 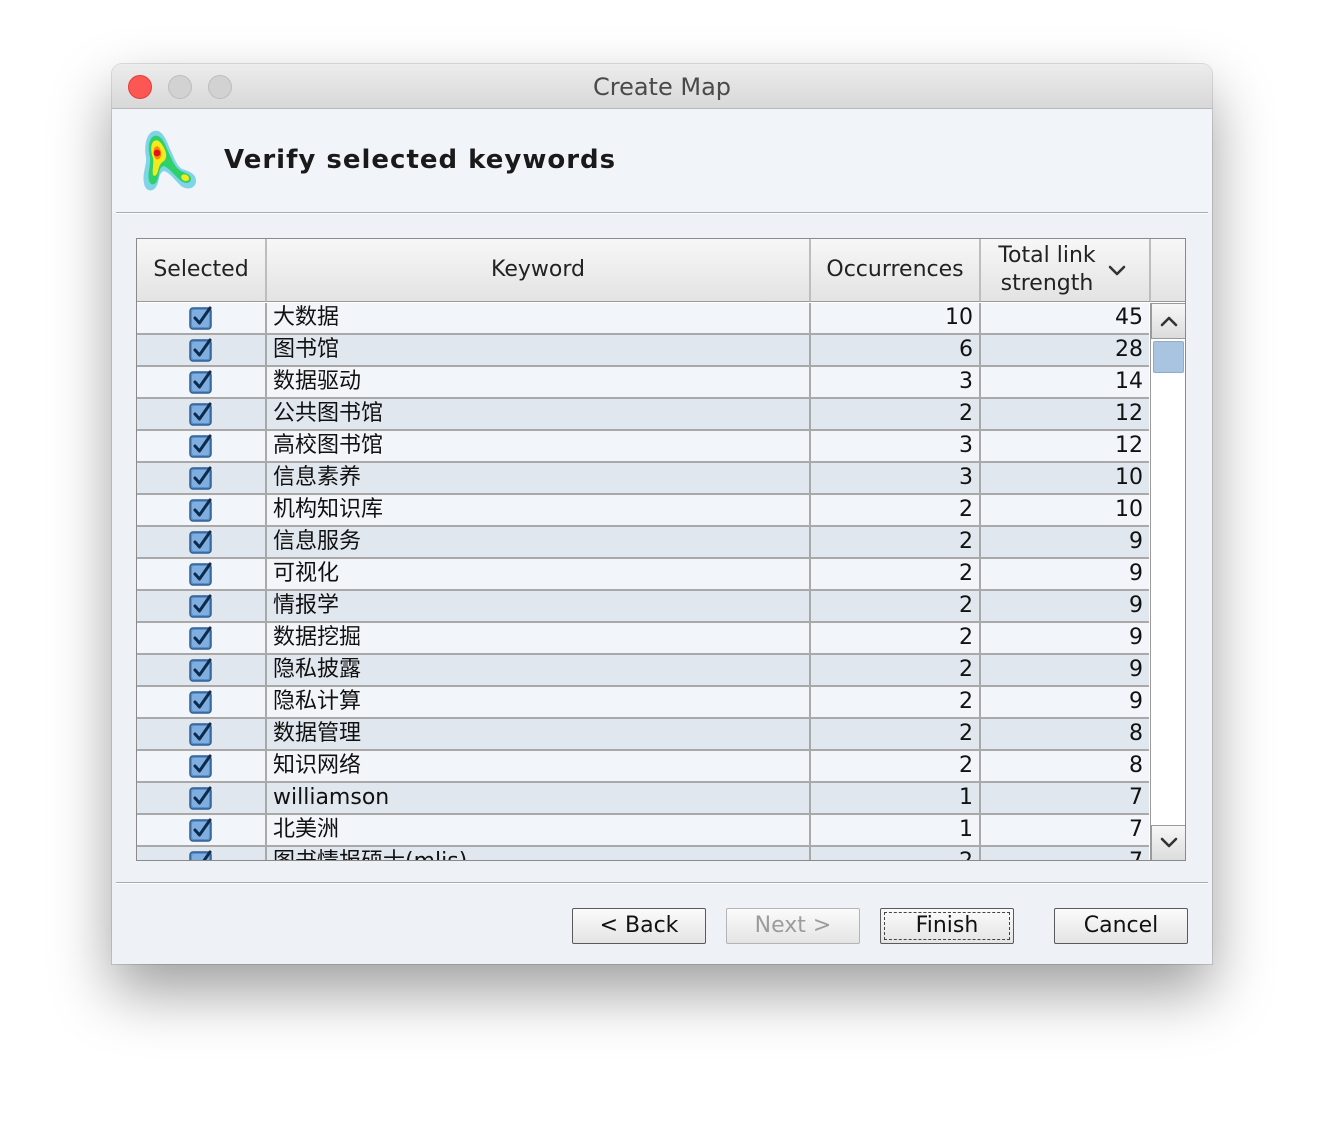 What do you see at coordinates (896, 382) in the screenshot?
I see `occurrences-cell: 3` at bounding box center [896, 382].